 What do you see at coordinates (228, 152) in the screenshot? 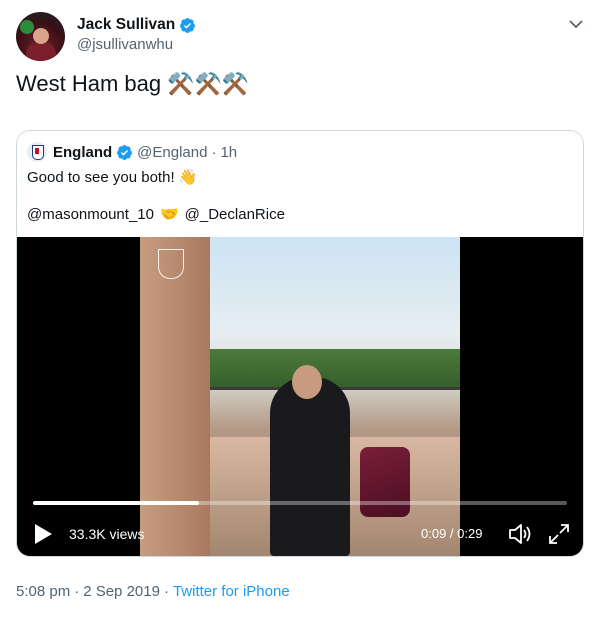
I see `quoted-timestamp: 1h` at bounding box center [228, 152].